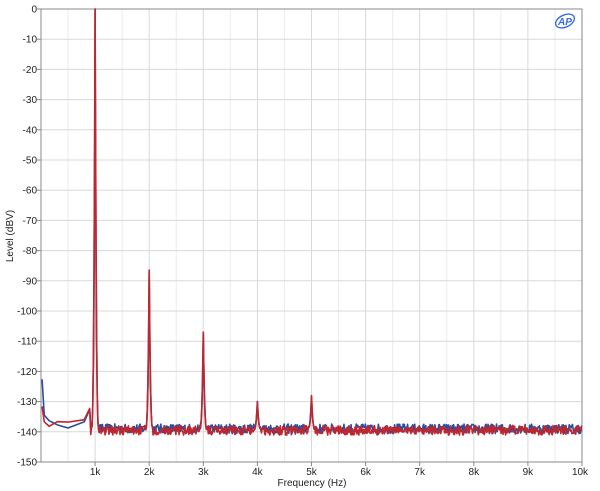 The width and height of the screenshot is (600, 491). What do you see at coordinates (30, 40) in the screenshot?
I see `y-tick-label: -10` at bounding box center [30, 40].